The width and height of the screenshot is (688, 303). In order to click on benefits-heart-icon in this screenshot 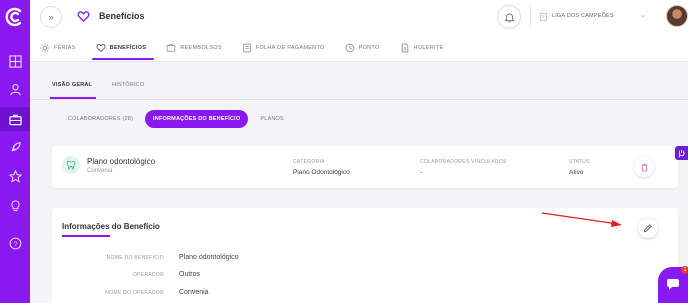, I will do `click(83, 17)`.